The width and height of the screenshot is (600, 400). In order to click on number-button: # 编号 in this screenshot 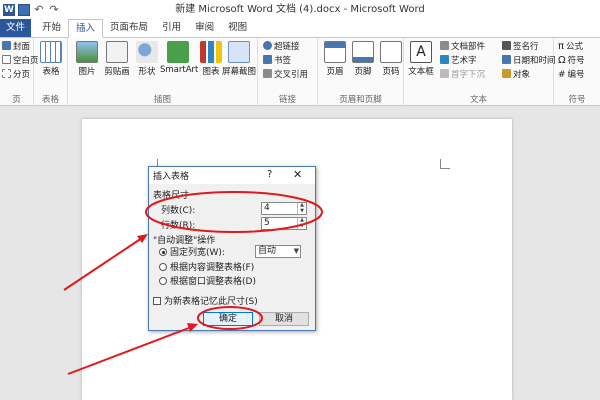, I will do `click(571, 75)`.